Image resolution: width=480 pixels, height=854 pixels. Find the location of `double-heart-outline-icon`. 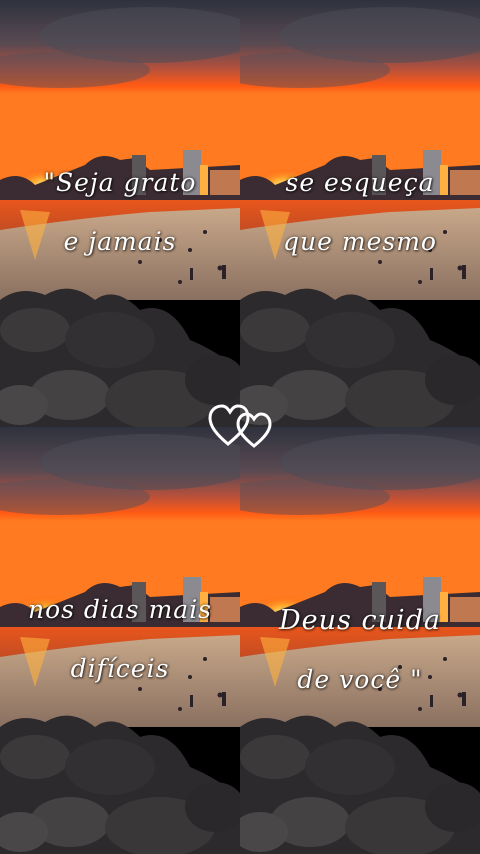

double-heart-outline-icon is located at coordinates (240, 426).